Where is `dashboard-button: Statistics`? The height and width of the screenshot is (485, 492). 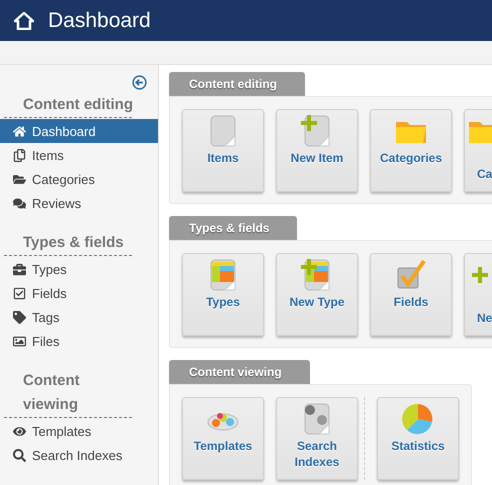 dashboard-button: Statistics is located at coordinates (418, 438).